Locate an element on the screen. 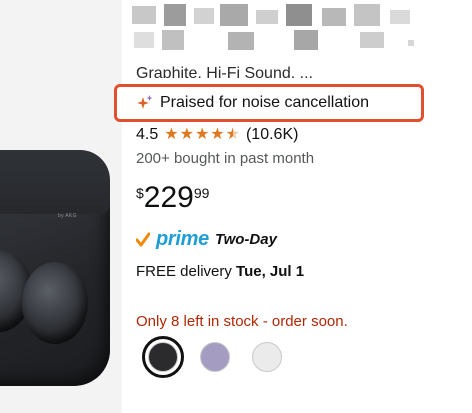  delivery-prefix: FREE delivery is located at coordinates (186, 271).